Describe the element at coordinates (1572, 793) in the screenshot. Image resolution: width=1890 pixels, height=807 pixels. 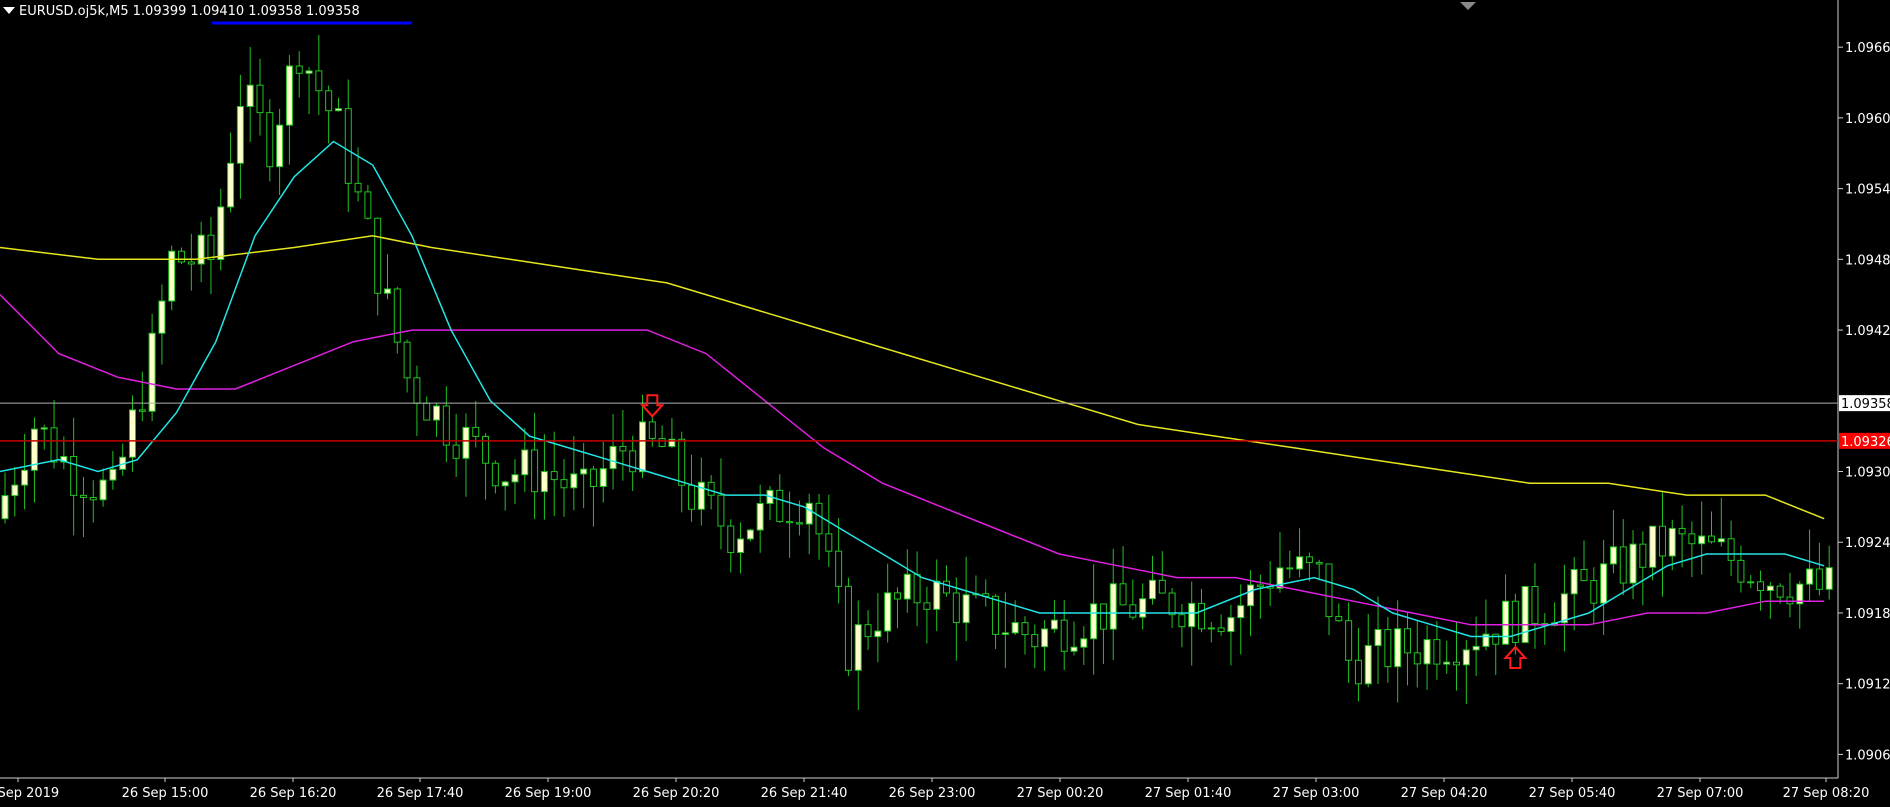
I see `time-tick-label: 27 Sep 05:40` at that location.